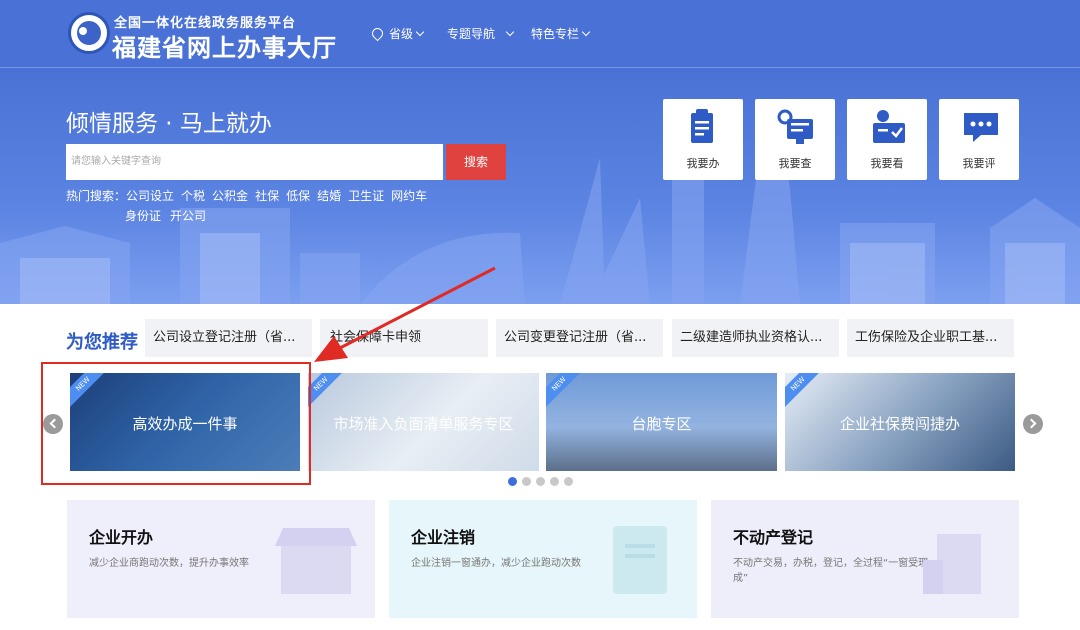  I want to click on highlight-box, so click(176, 423).